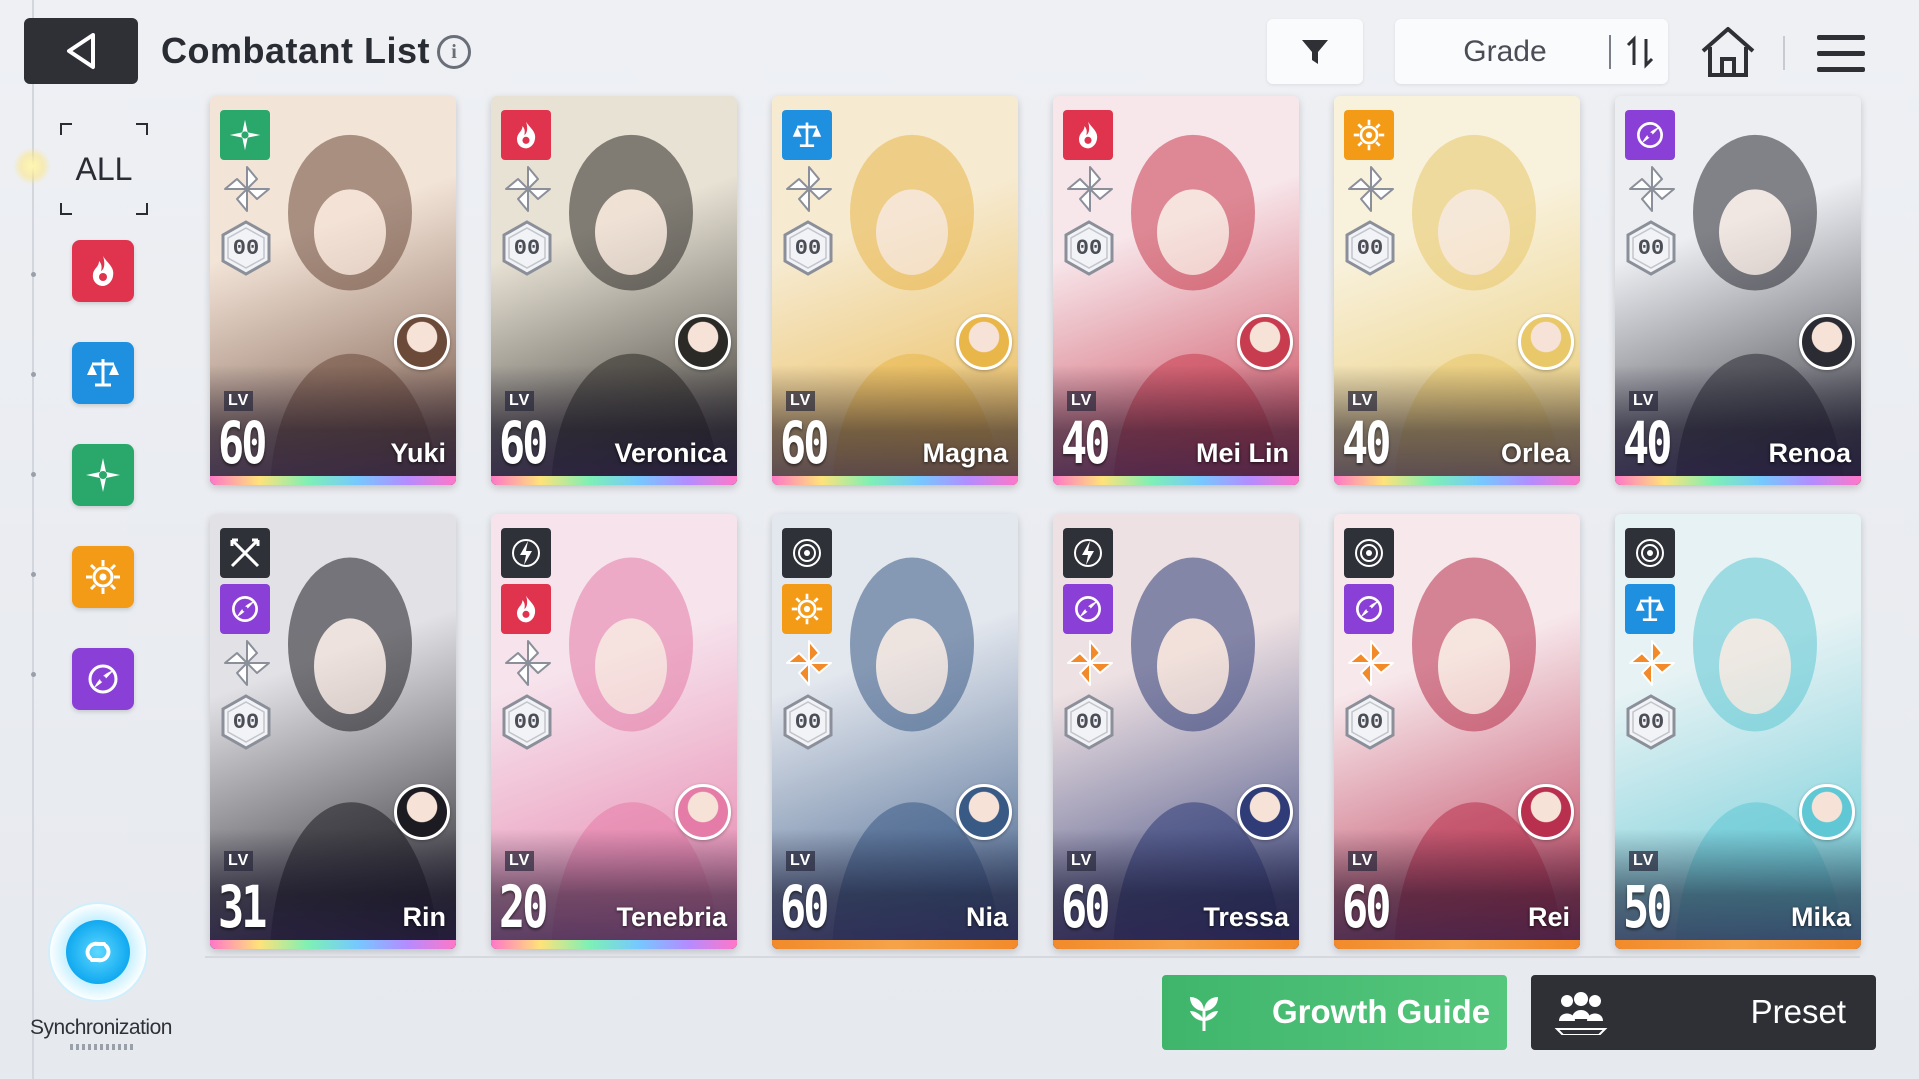  What do you see at coordinates (1381, 1011) in the screenshot?
I see `growth-guide-label: Growth Guide` at bounding box center [1381, 1011].